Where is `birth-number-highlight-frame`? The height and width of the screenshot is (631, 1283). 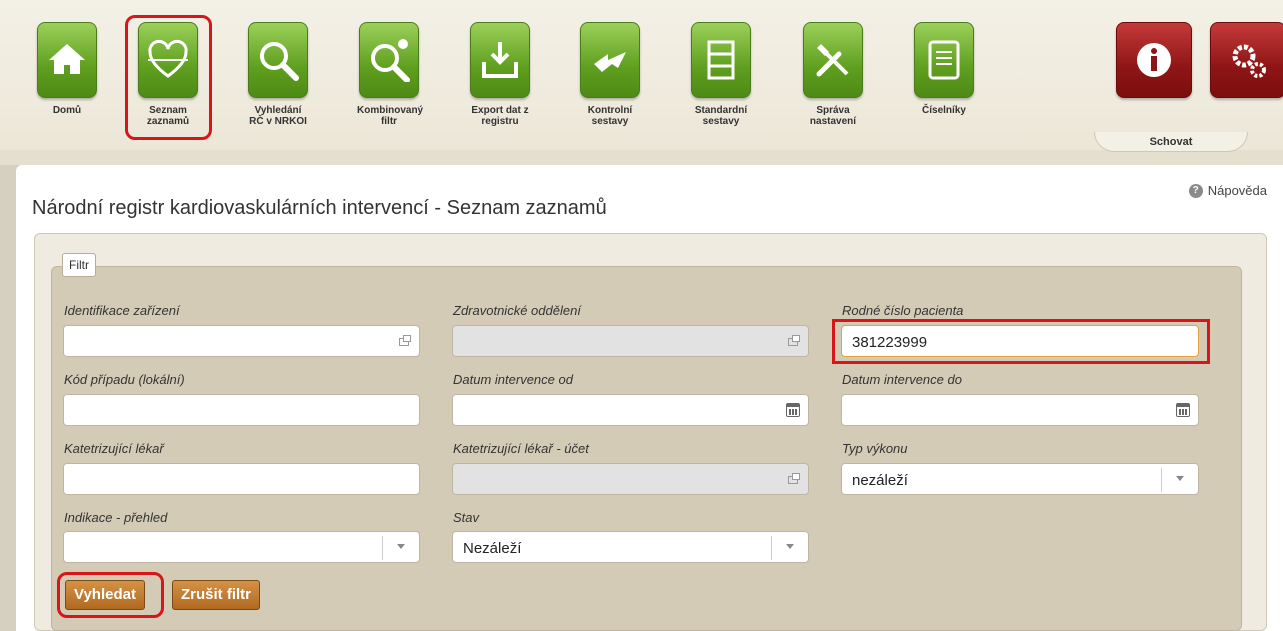
birth-number-highlight-frame is located at coordinates (1021, 341).